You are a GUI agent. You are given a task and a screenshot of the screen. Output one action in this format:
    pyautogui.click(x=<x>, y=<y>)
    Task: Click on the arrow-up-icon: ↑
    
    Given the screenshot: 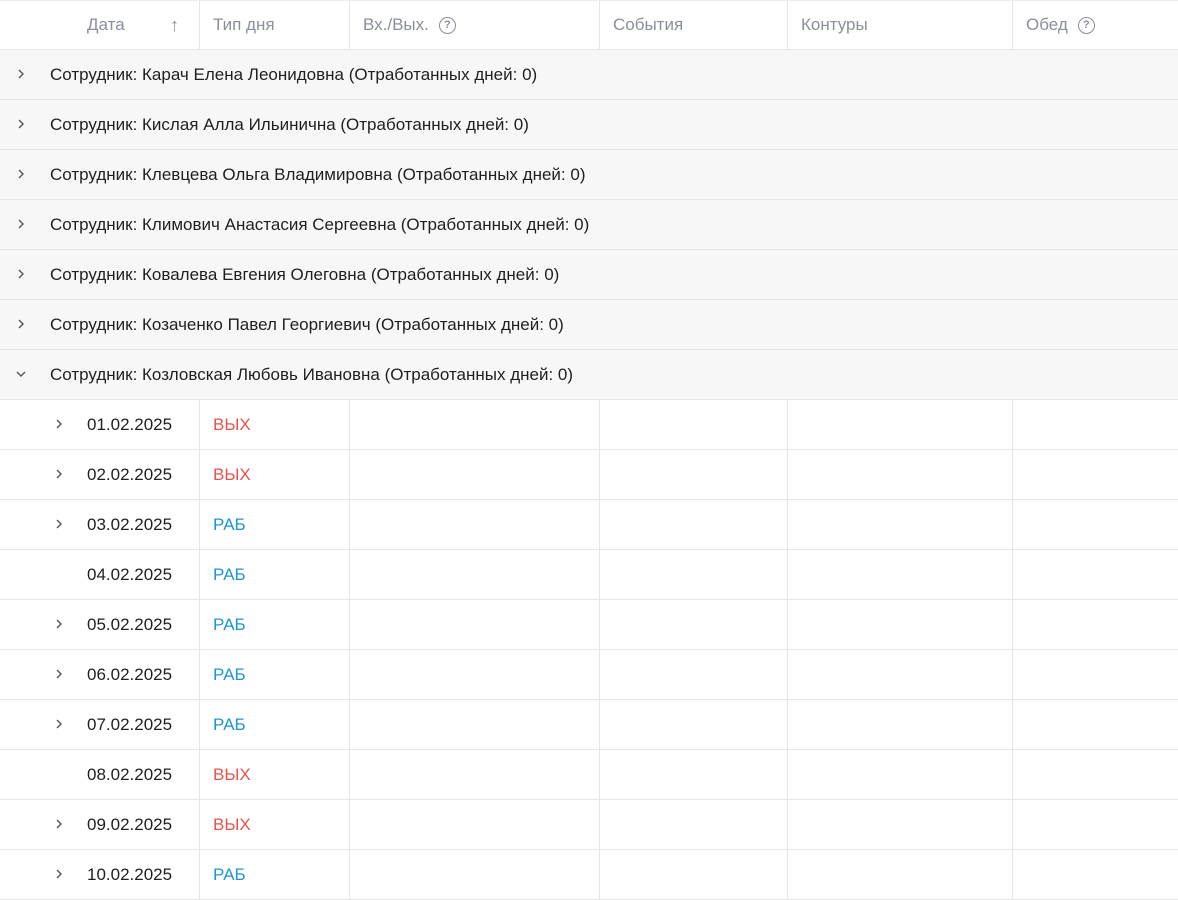 What is the action you would take?
    pyautogui.click(x=174, y=25)
    